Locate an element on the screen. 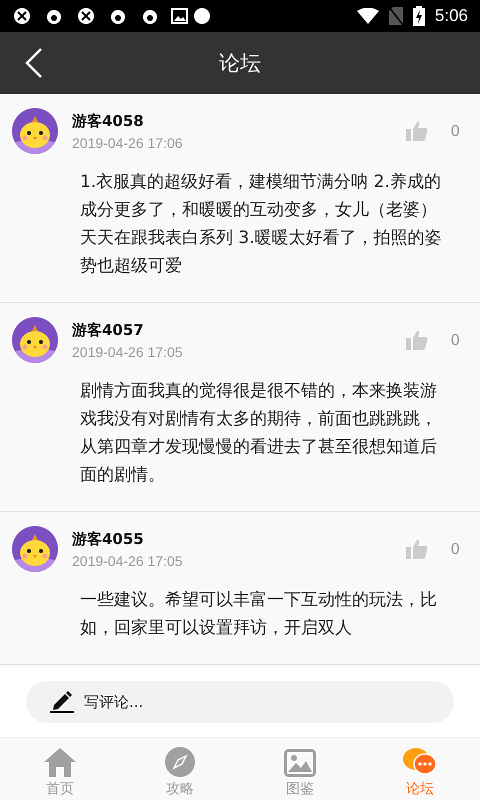  comment-text: 1.衣服真的超级好看，建模细节满分呐 2.养成的成分更多了，和暖暖的互动变多，女儿（老婆）天天在跟我表白系列 3.暖暖太好看了，拍照的姿势也超级可爱 is located at coordinates (261, 224).